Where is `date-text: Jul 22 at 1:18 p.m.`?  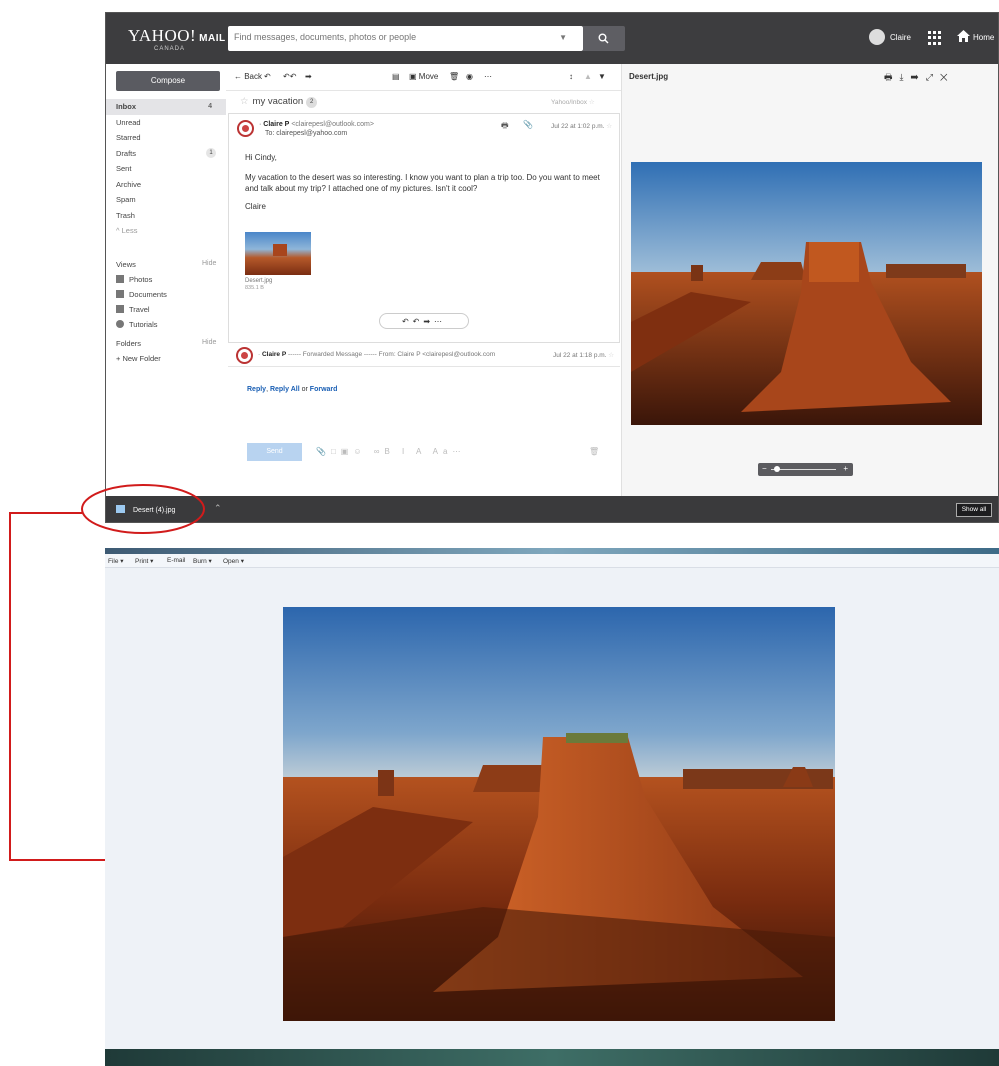
date-text: Jul 22 at 1:18 p.m. is located at coordinates (580, 355).